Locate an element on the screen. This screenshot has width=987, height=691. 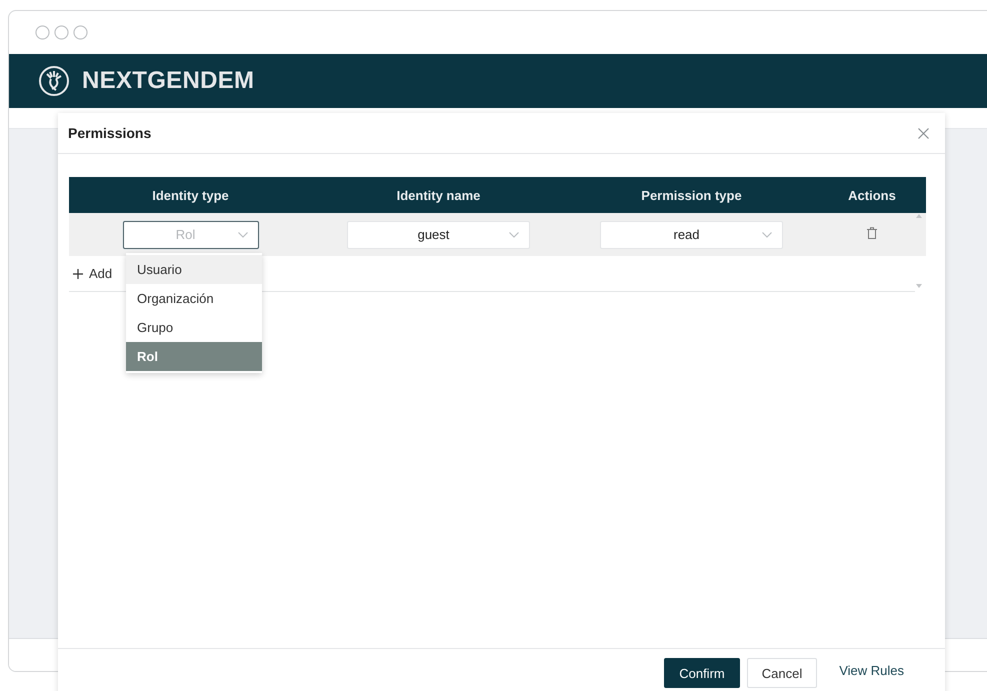
column-header: Identity name is located at coordinates (438, 195).